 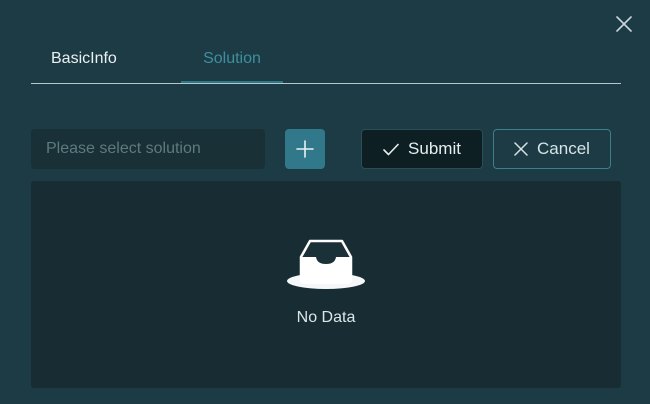 I want to click on submit-button: Submit, so click(x=422, y=149).